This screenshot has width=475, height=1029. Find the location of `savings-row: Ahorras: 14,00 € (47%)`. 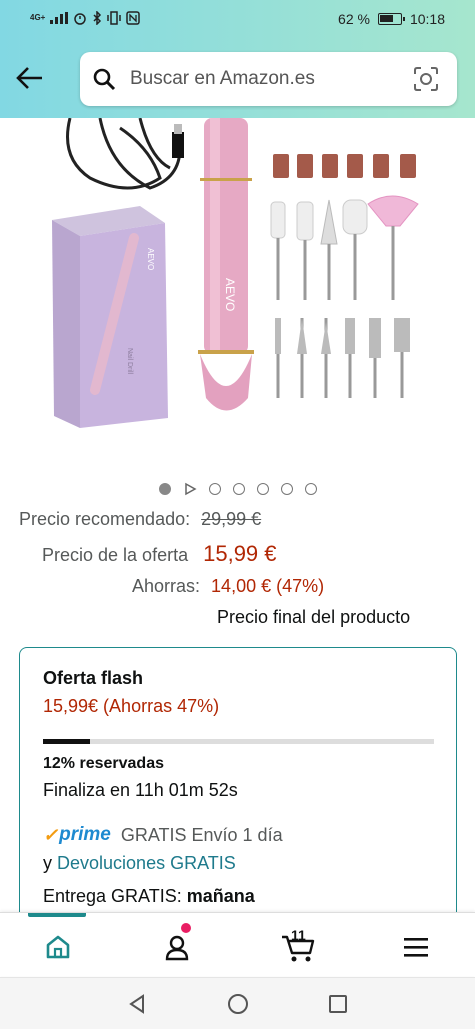

savings-row: Ahorras: 14,00 € (47%) is located at coordinates (228, 586).